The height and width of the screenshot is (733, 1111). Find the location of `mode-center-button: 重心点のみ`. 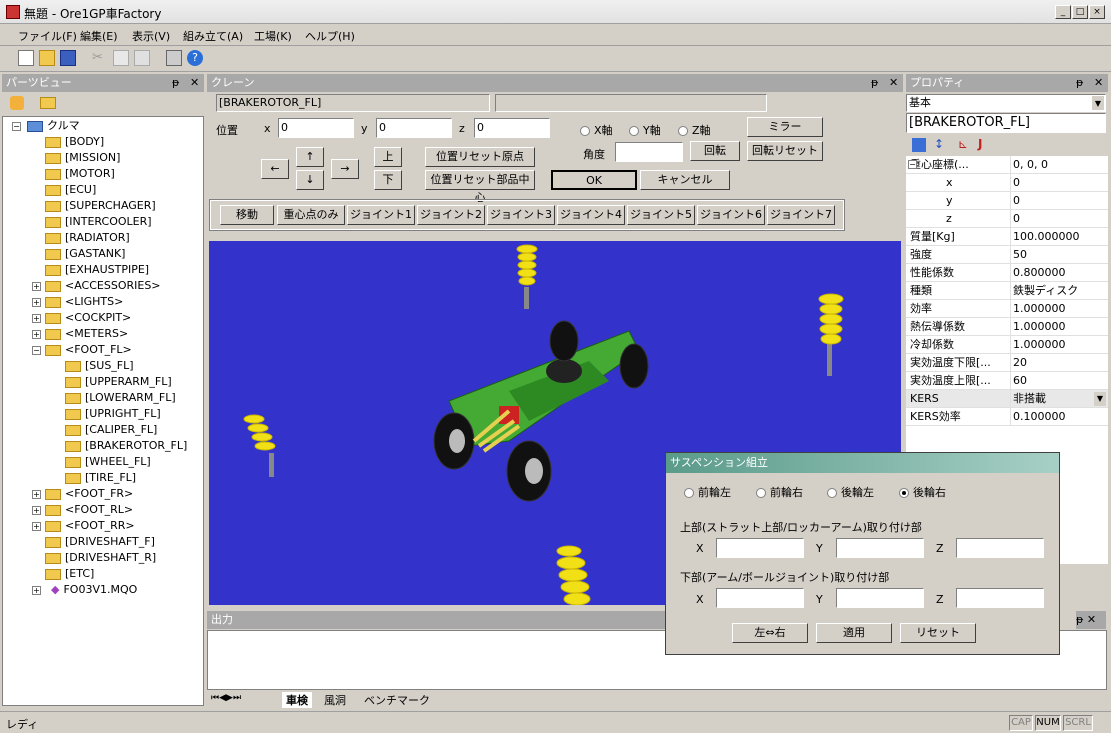

mode-center-button: 重心点のみ is located at coordinates (311, 215).